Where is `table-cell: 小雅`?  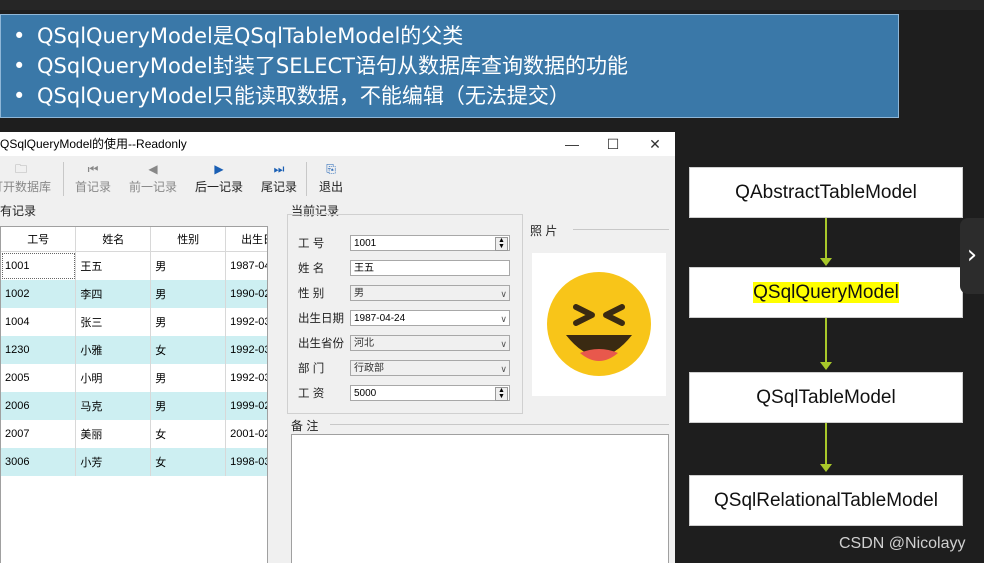
table-cell: 小雅 is located at coordinates (113, 350).